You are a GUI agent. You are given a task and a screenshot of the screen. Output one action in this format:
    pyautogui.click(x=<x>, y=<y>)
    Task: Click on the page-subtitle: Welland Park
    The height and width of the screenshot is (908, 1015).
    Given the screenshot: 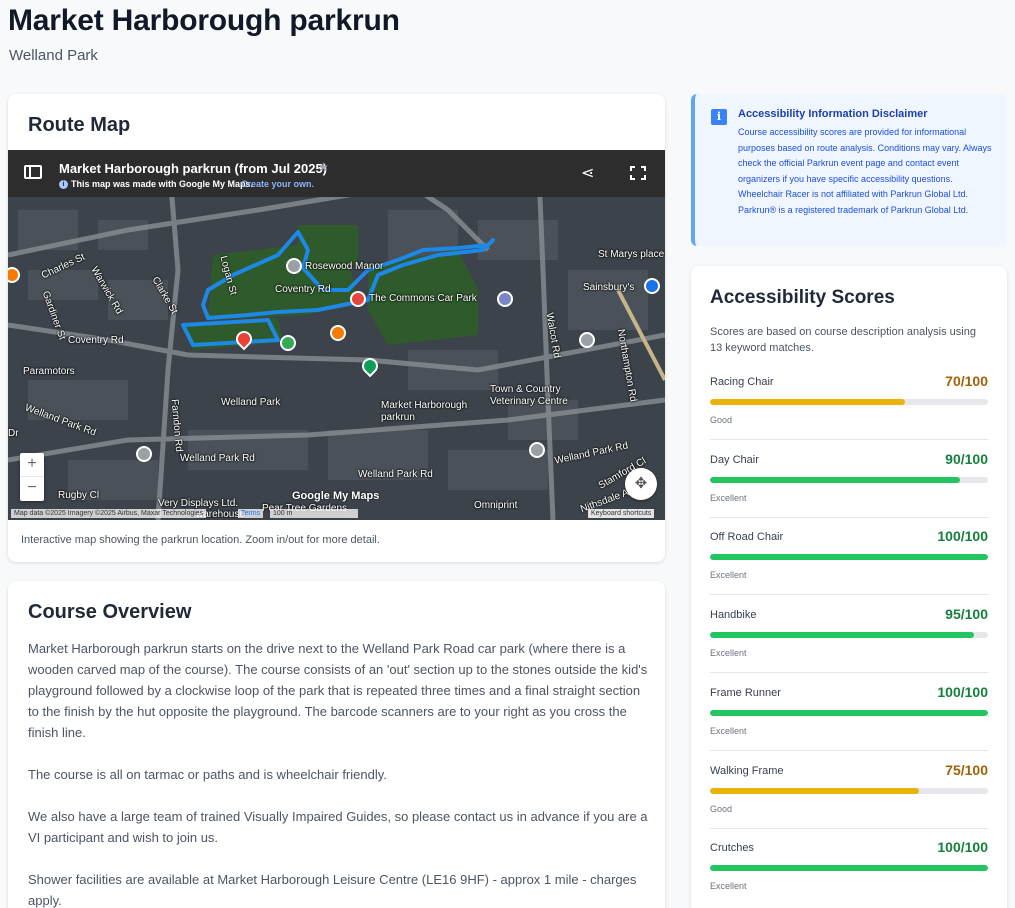 What is the action you would take?
    pyautogui.click(x=53, y=55)
    